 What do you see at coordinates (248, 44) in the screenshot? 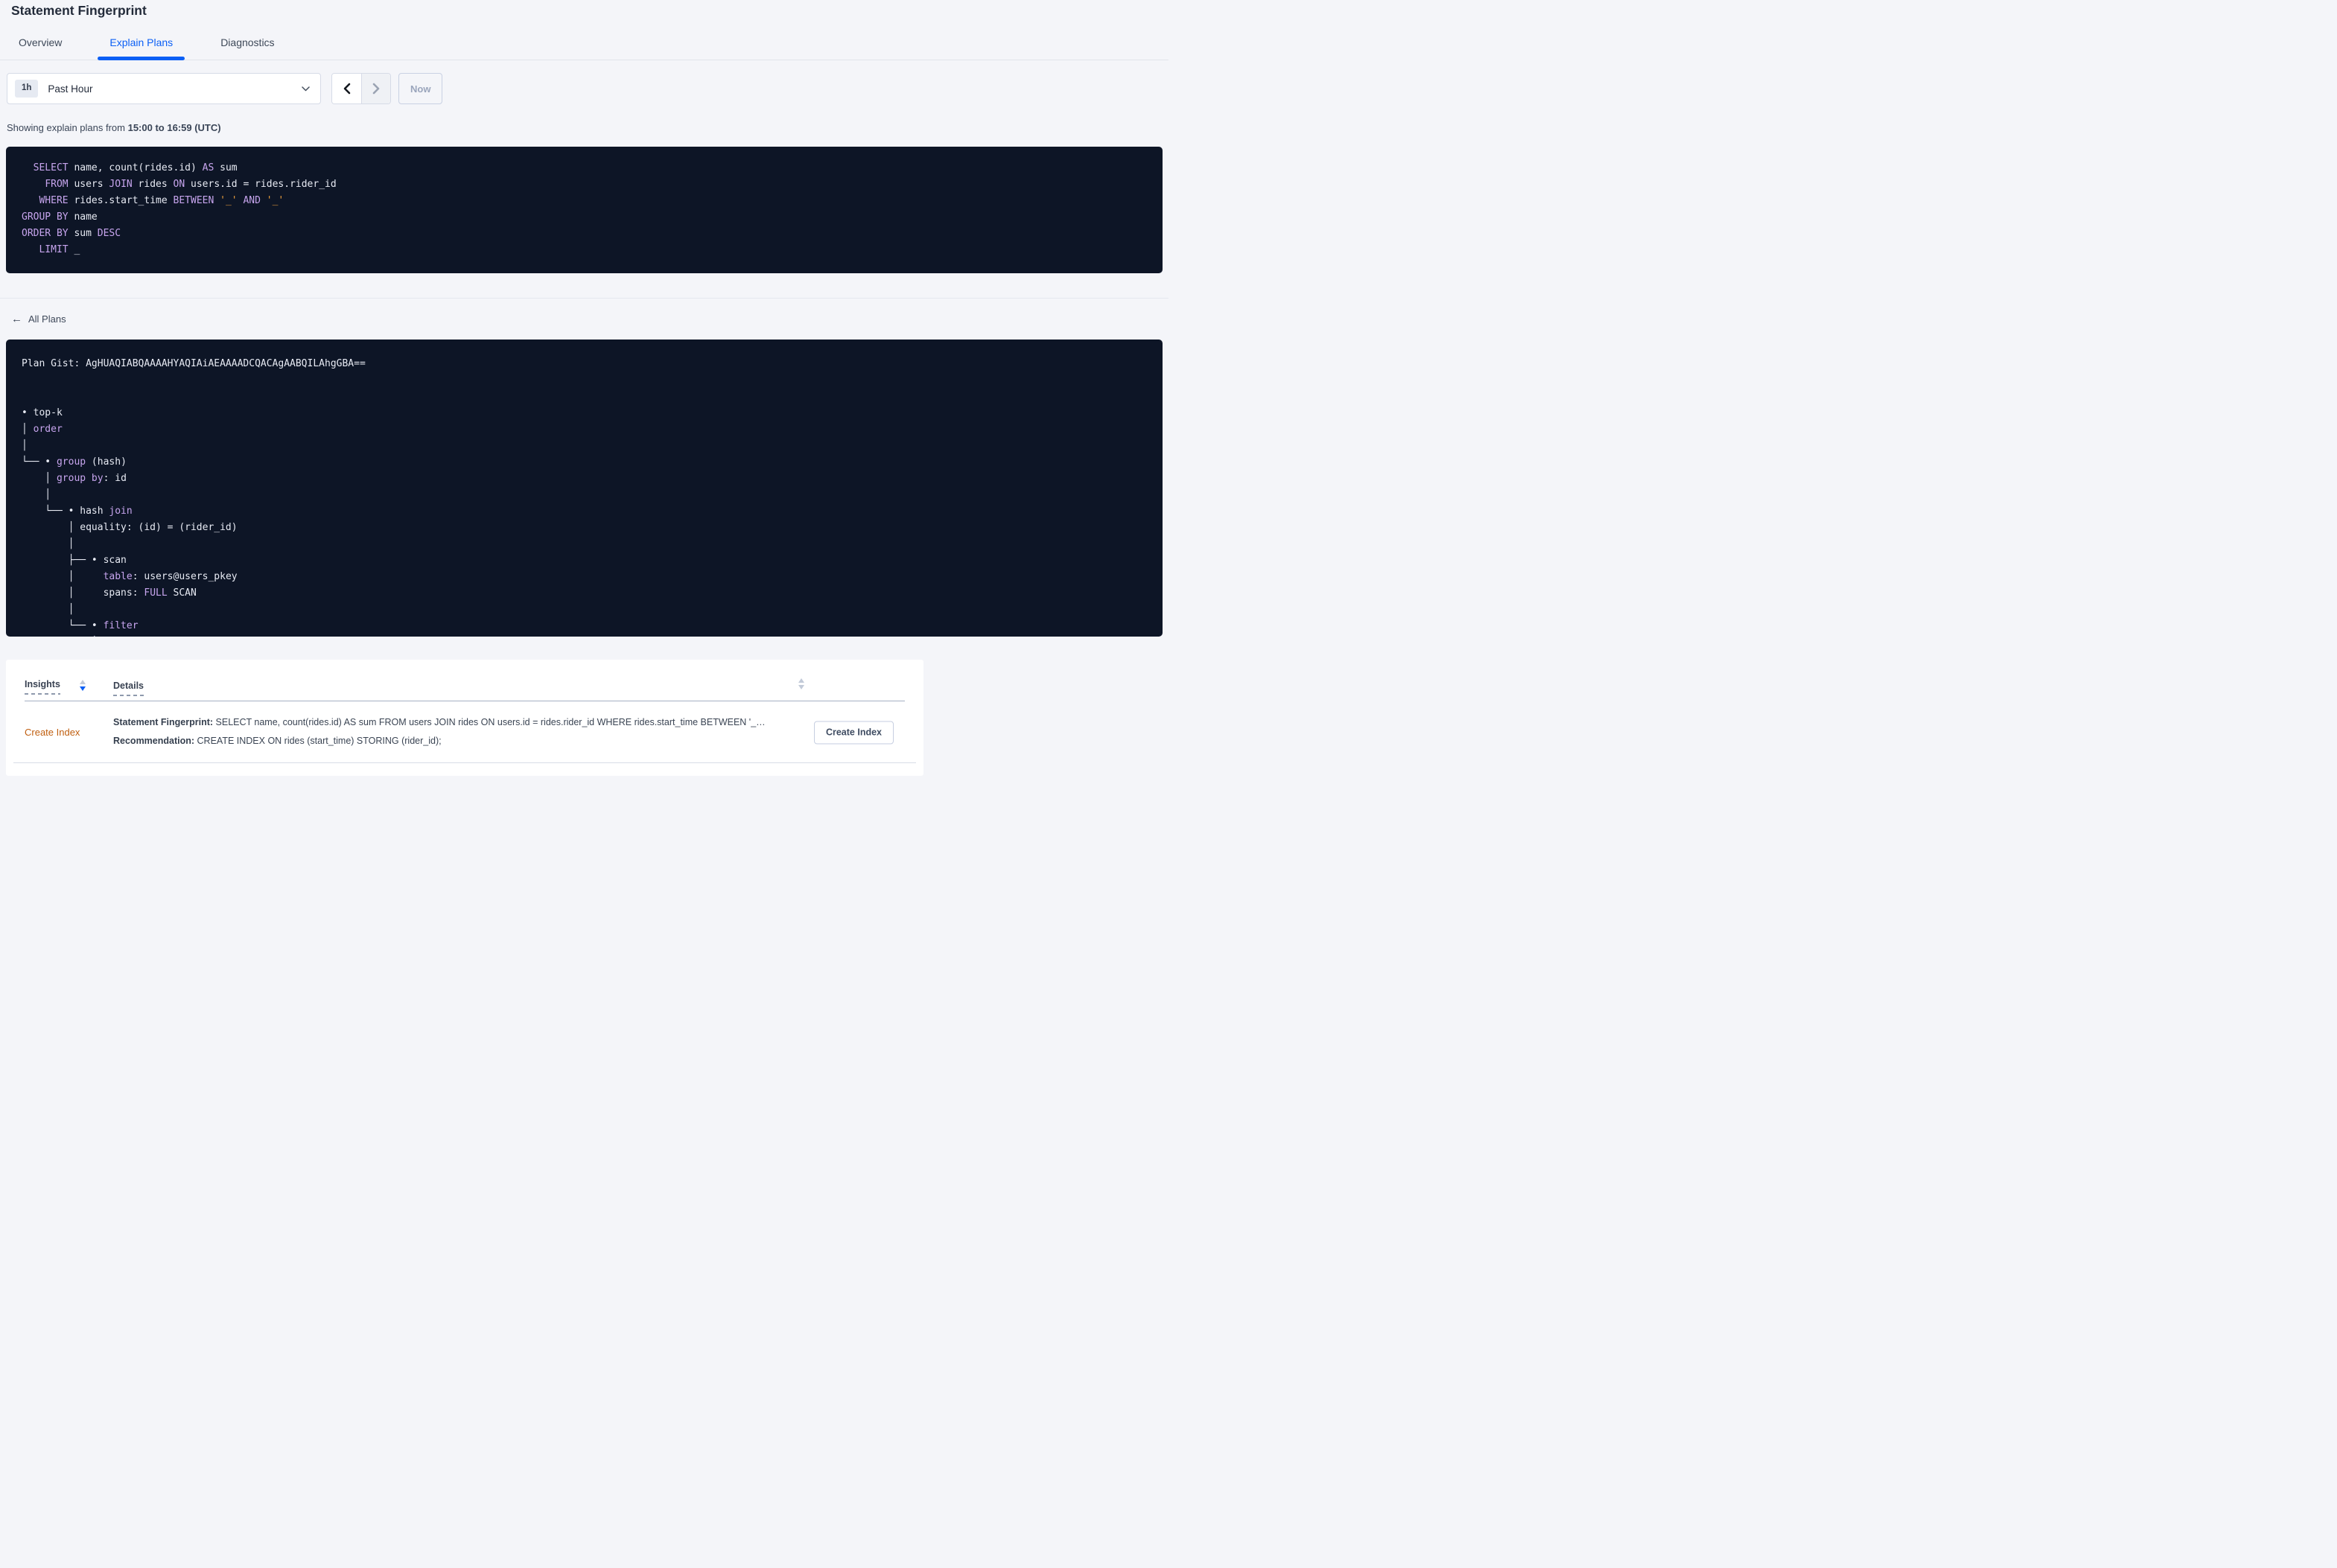
I see `tab-diagnostics: Diagnostics` at bounding box center [248, 44].